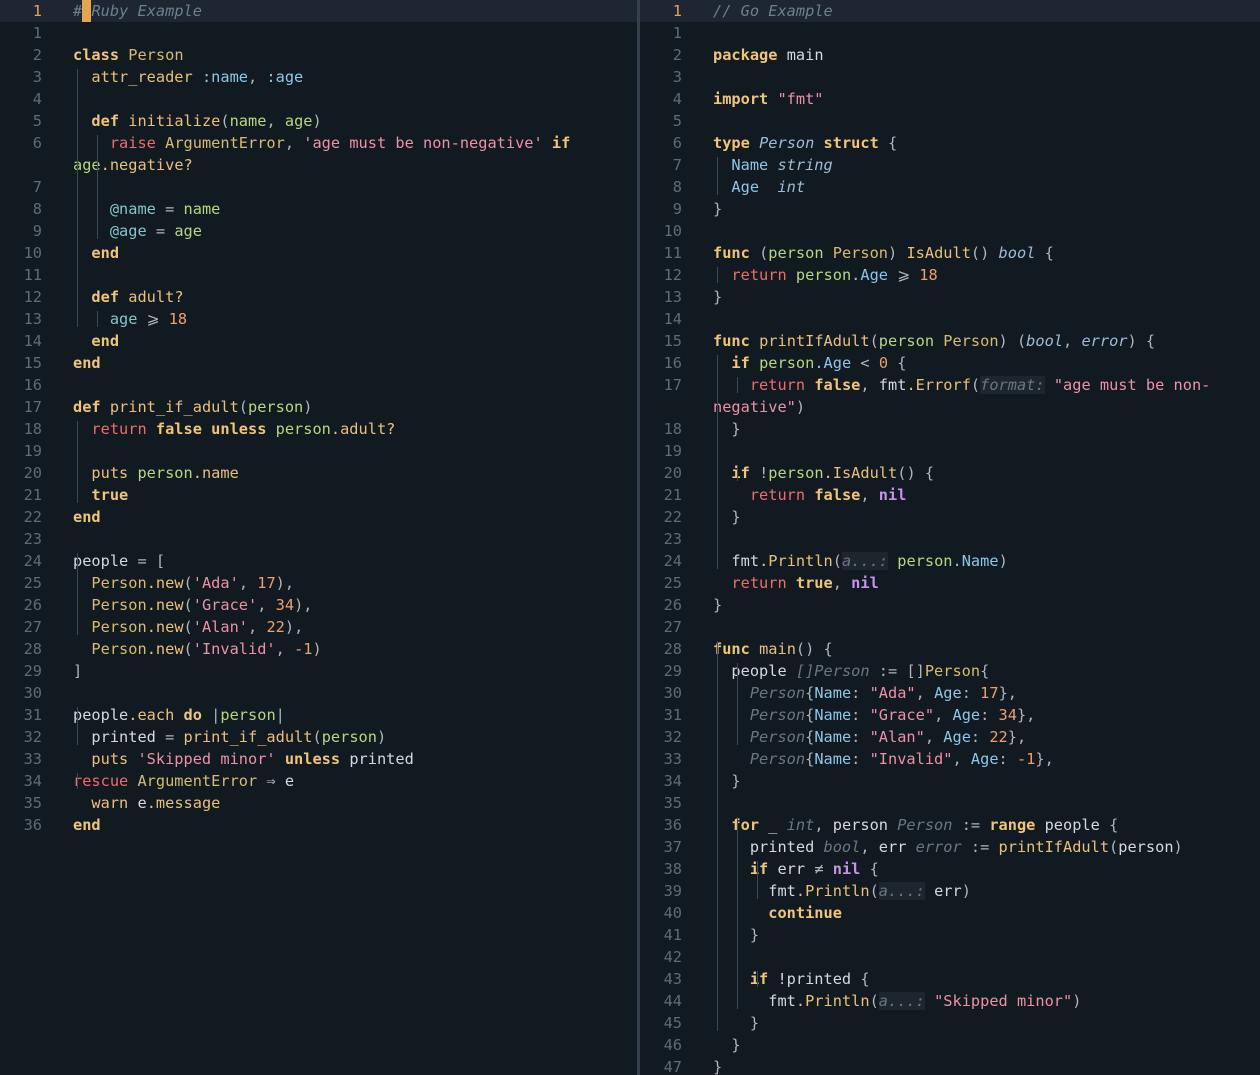  I want to click on code-line: 14 end, so click(318, 341).